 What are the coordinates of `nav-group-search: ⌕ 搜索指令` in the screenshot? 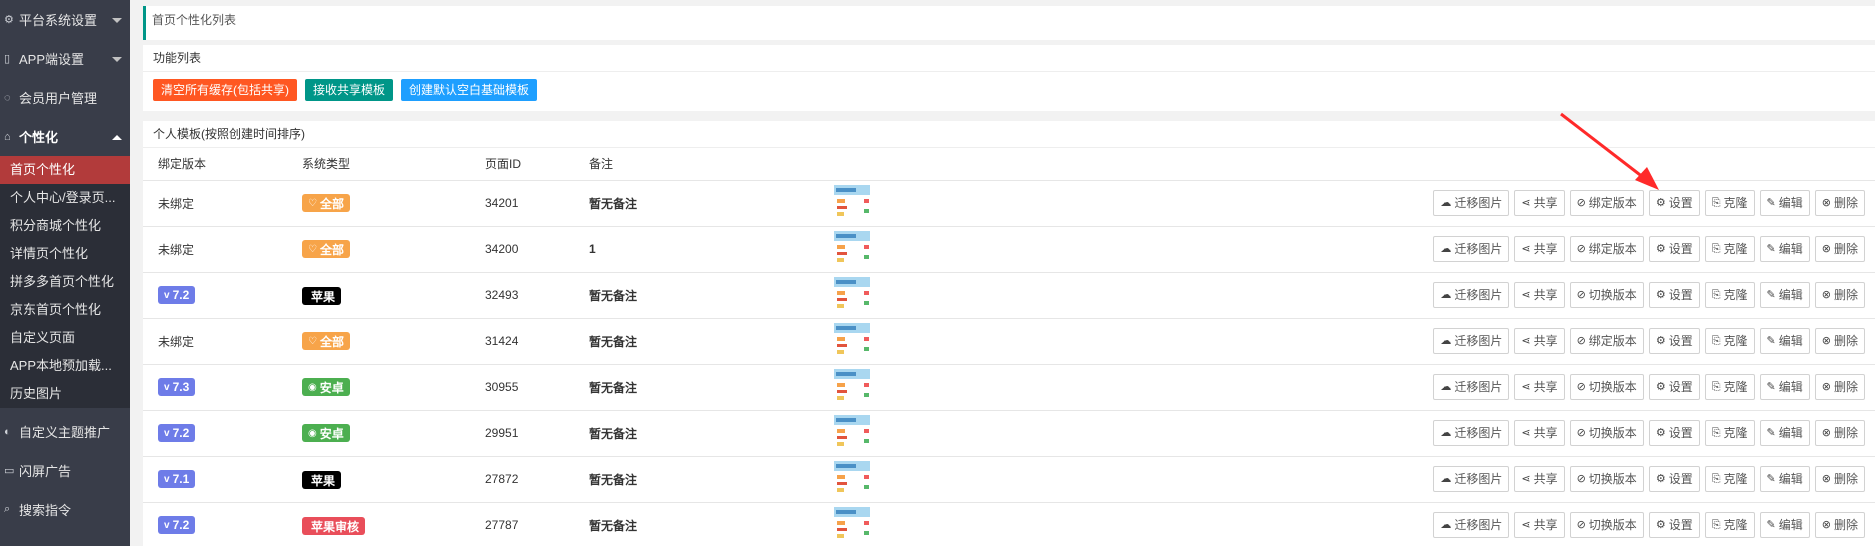 It's located at (65, 509).